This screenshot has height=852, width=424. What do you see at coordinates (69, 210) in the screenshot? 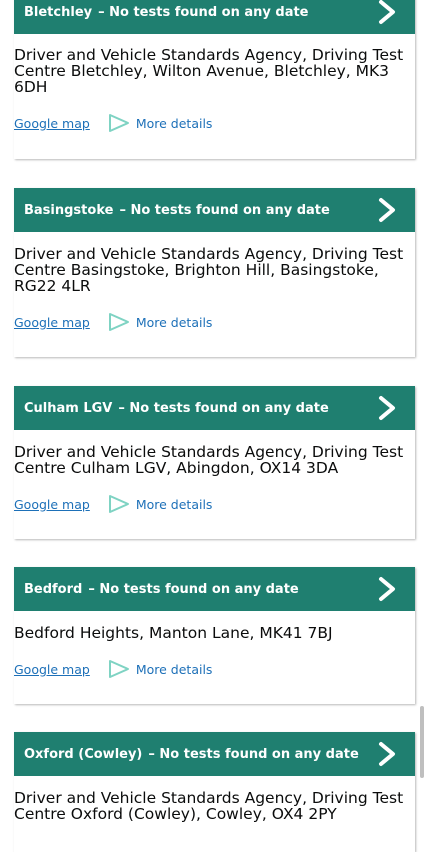
I see `centre-name: Basingstoke` at bounding box center [69, 210].